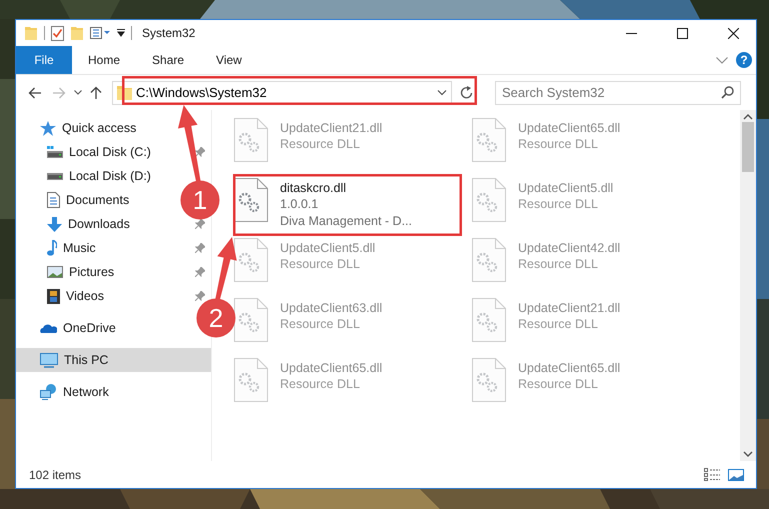 The image size is (769, 509). Describe the element at coordinates (58, 248) in the screenshot. I see `sidebar-item: Music` at that location.